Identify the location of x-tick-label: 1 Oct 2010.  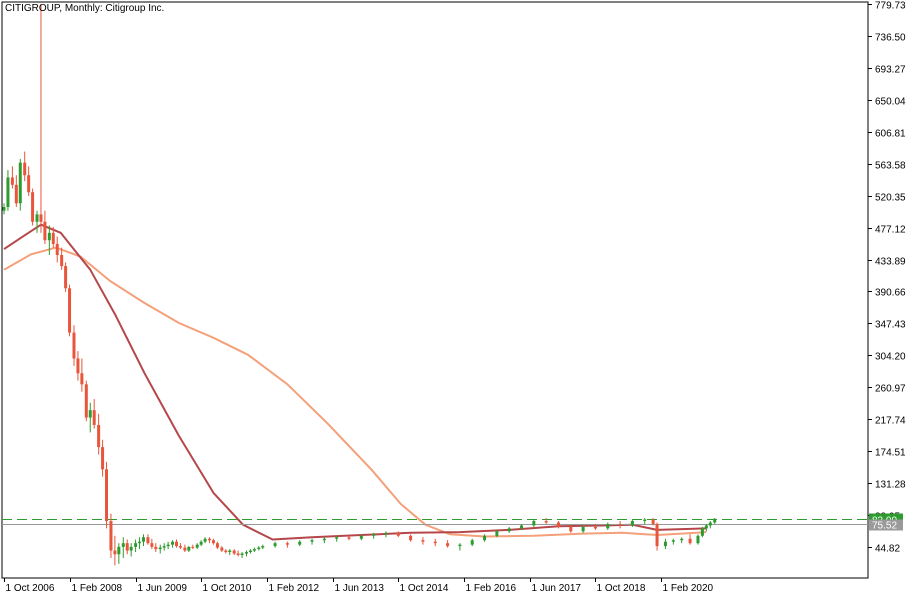
(227, 588).